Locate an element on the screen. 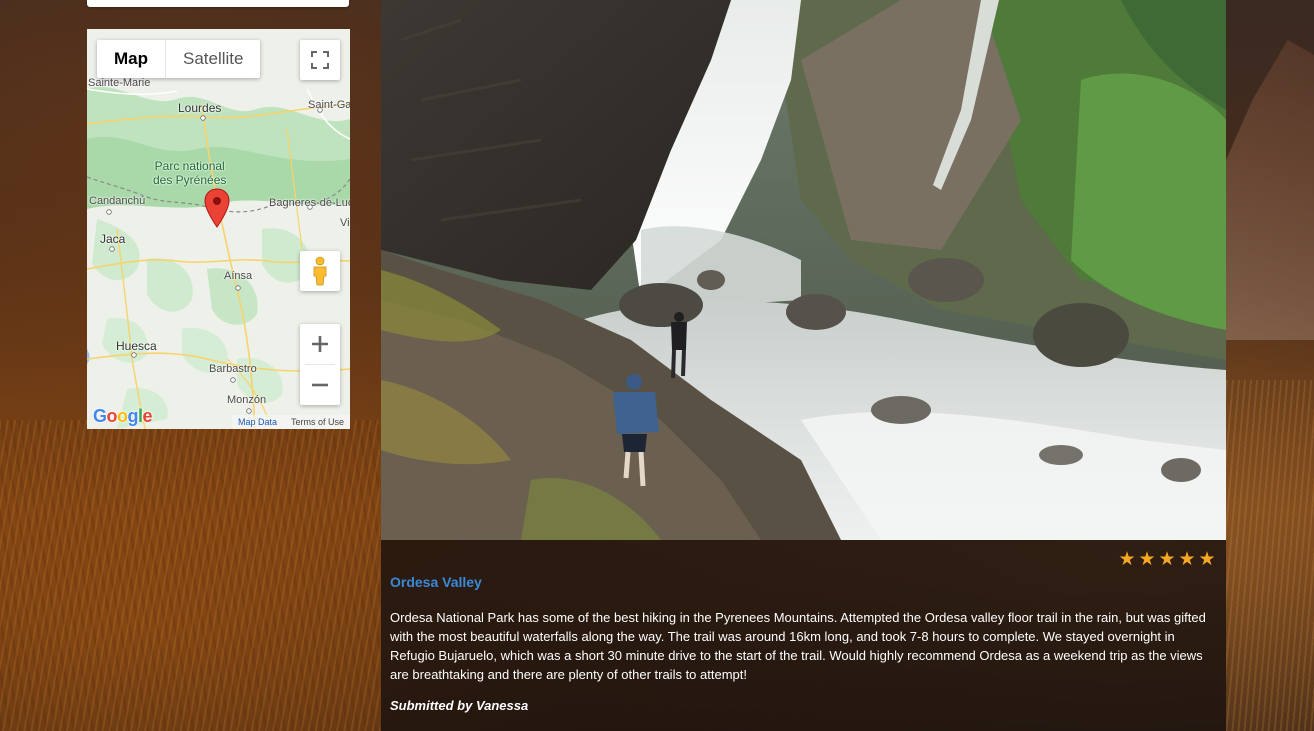 This screenshot has height=731, width=1314. star-rating: ★ ★ ★ ★ ★ is located at coordinates (1167, 559).